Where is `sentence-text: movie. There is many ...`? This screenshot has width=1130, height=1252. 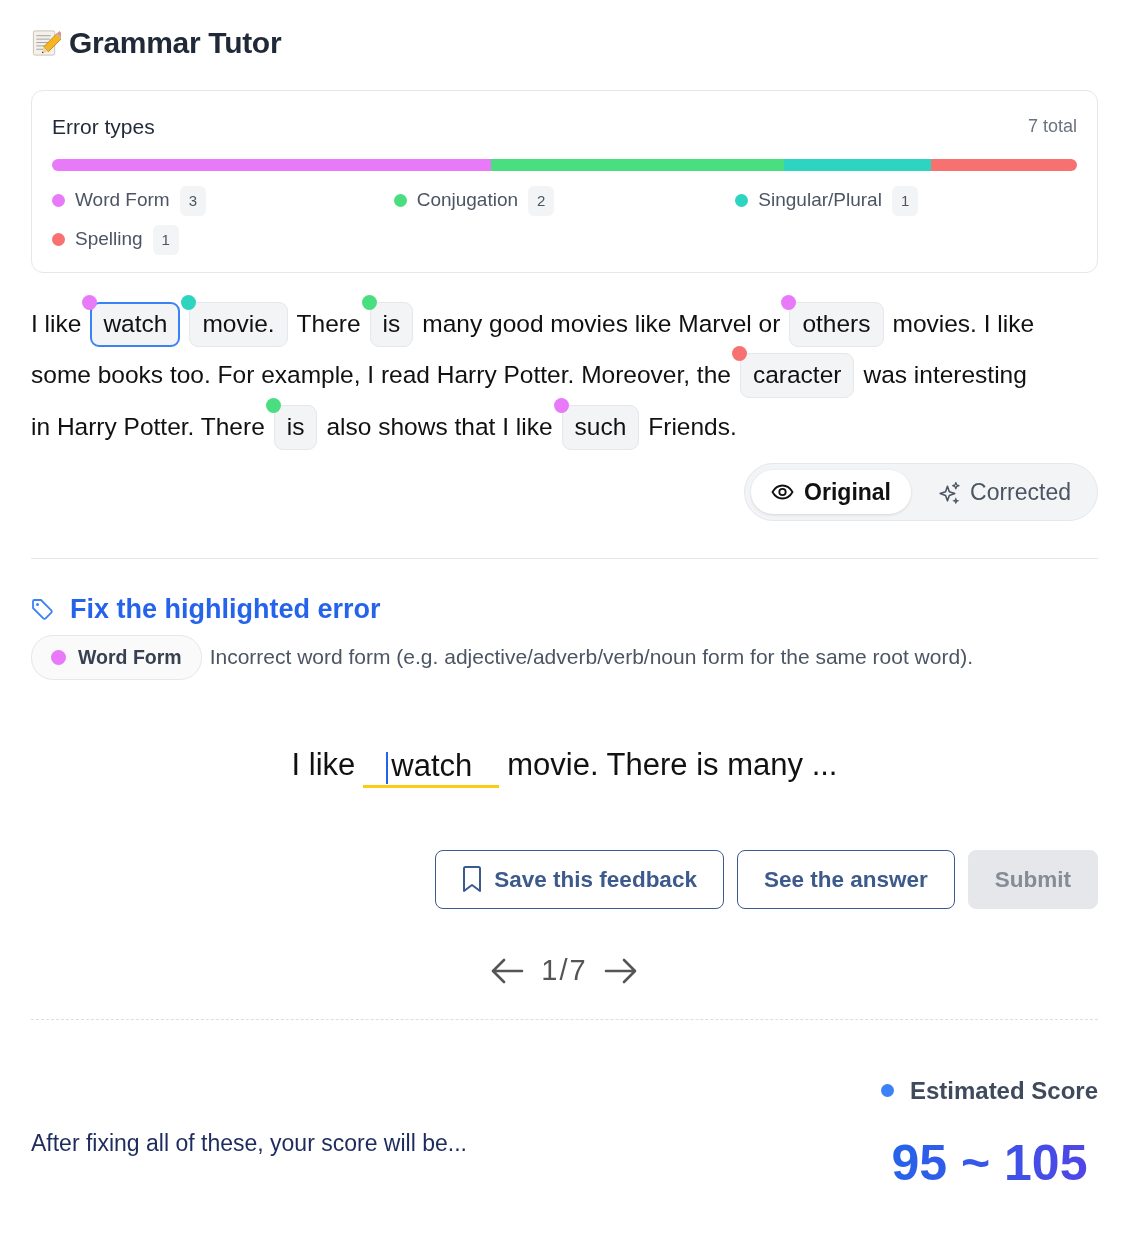 sentence-text: movie. There is many ... is located at coordinates (672, 764).